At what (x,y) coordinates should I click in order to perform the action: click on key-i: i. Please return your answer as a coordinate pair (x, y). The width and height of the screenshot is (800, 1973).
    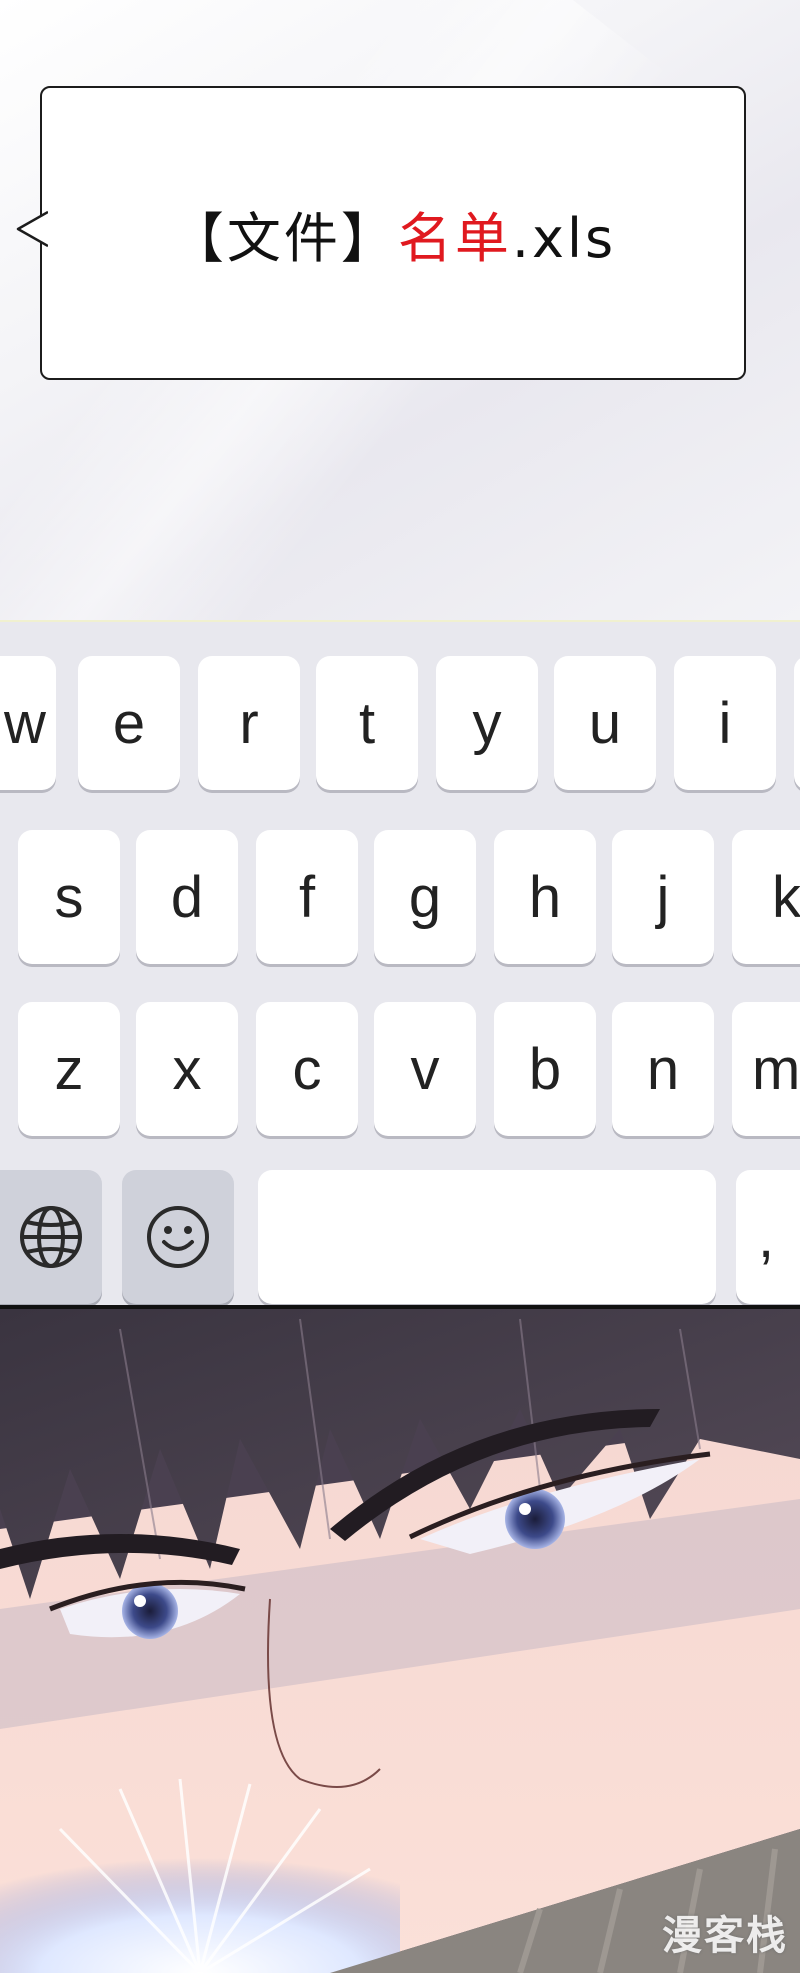
    Looking at the image, I should click on (725, 723).